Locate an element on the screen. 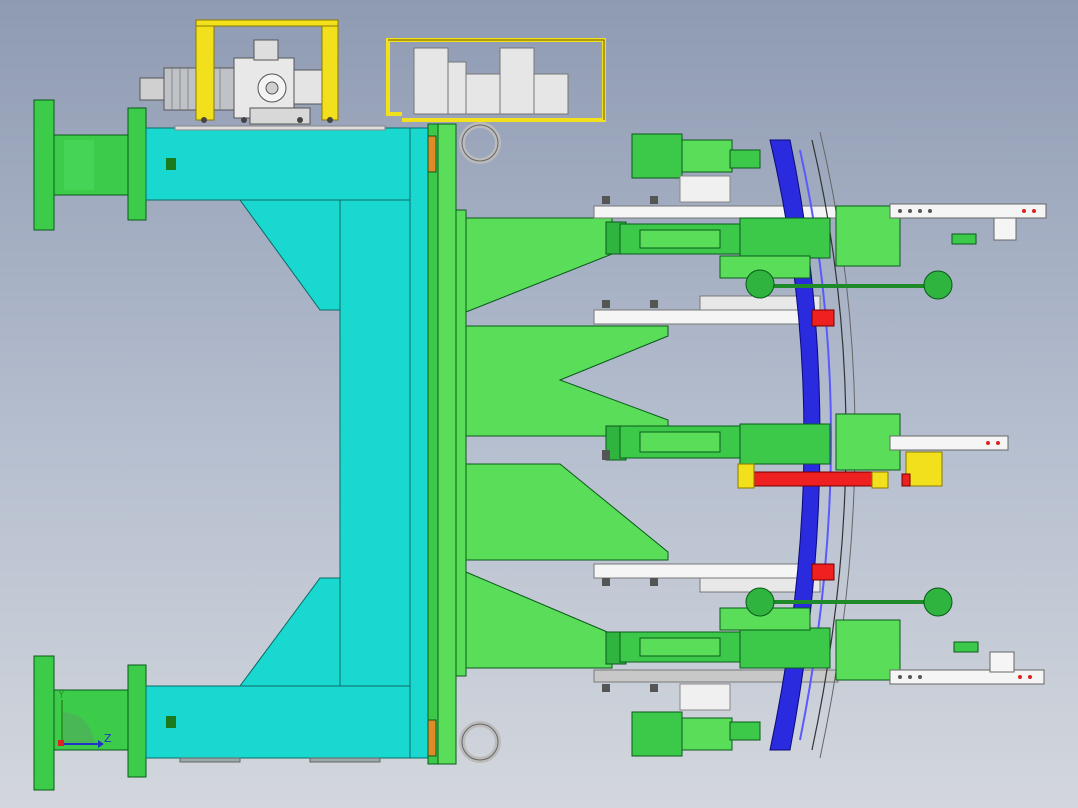  axis-z-label: Z is located at coordinates (108, 738).